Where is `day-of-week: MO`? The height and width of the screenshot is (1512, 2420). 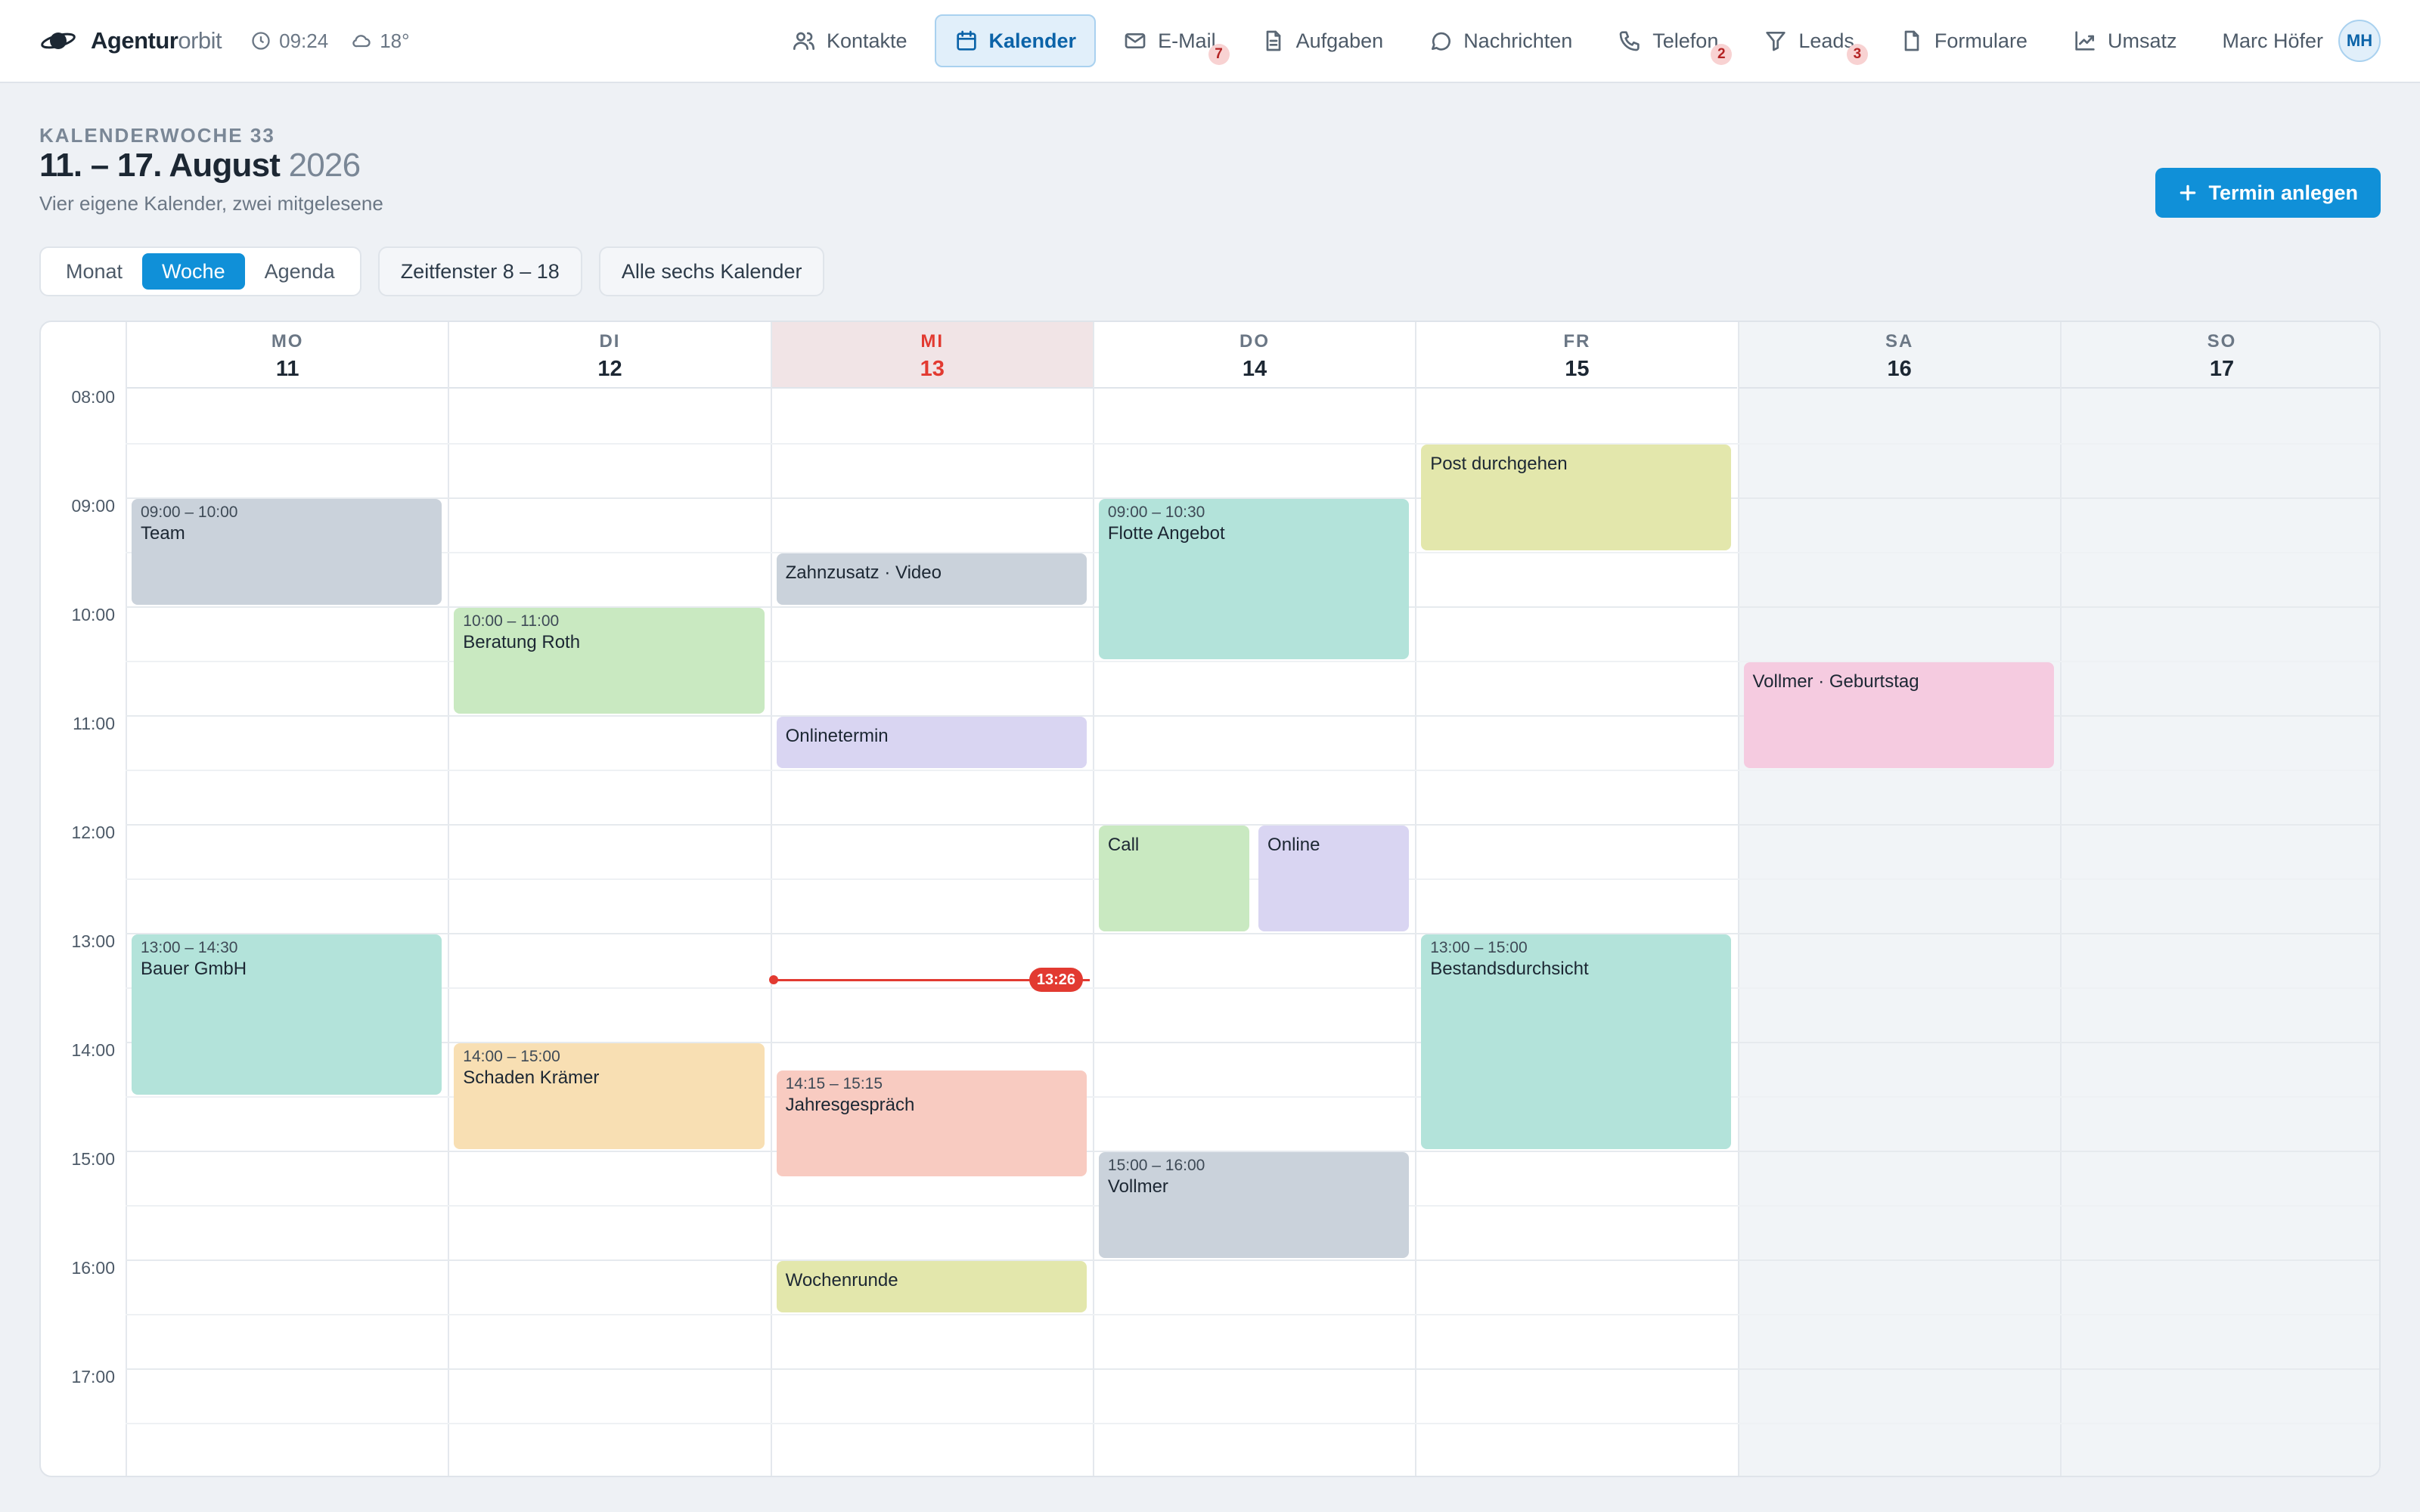
day-of-week: MO is located at coordinates (287, 341).